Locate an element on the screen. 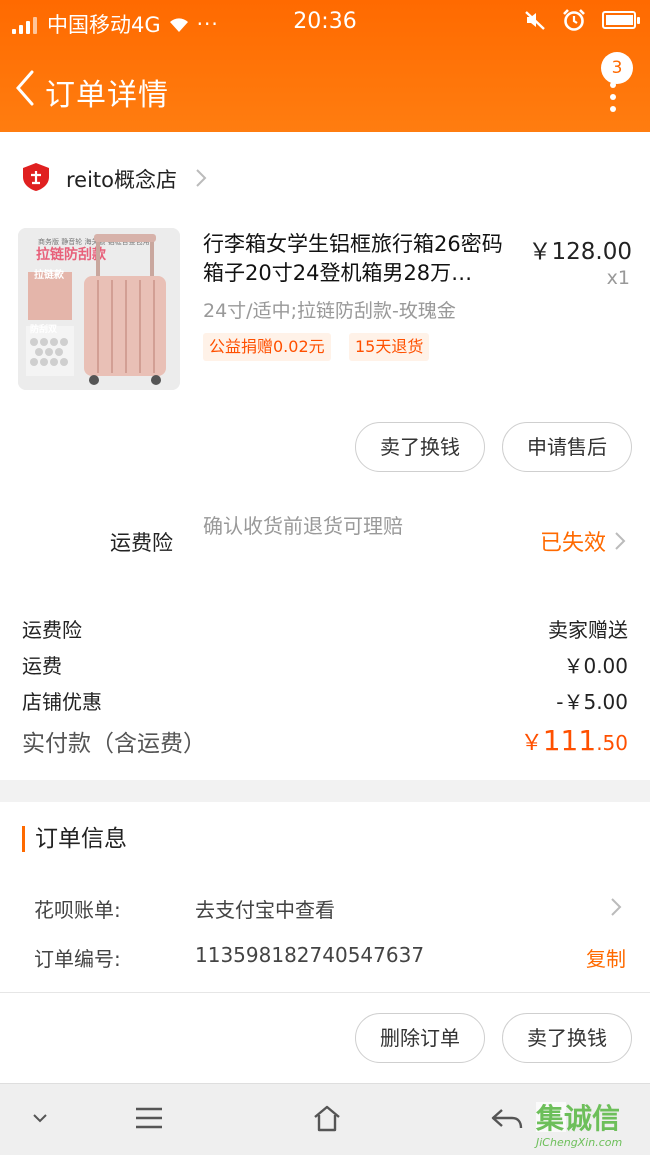 Image resolution: width=650 pixels, height=1155 pixels. product-thumbnail: 商务版 静音轮 海关锁 铝框合金包角 拉链防刮款 拉链款 防刮双 is located at coordinates (99, 309).